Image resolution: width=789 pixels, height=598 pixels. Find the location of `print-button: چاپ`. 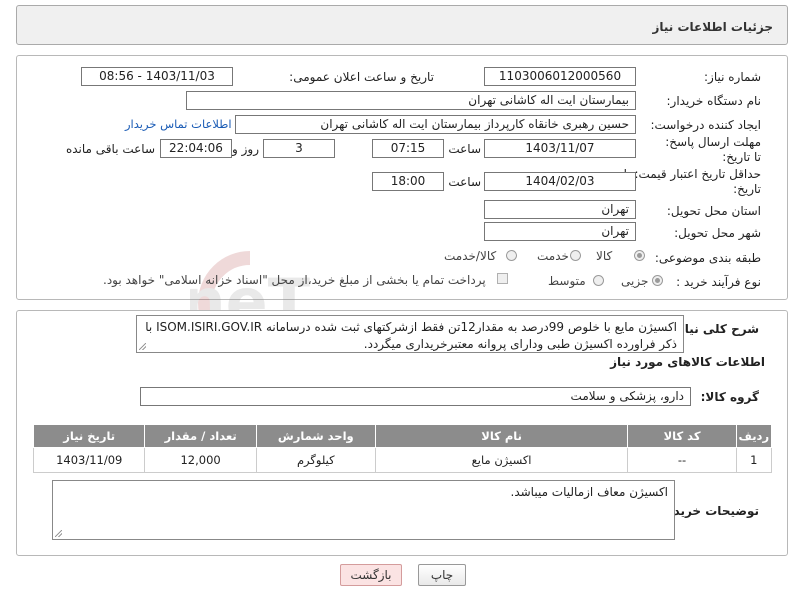

print-button: چاپ is located at coordinates (442, 575).